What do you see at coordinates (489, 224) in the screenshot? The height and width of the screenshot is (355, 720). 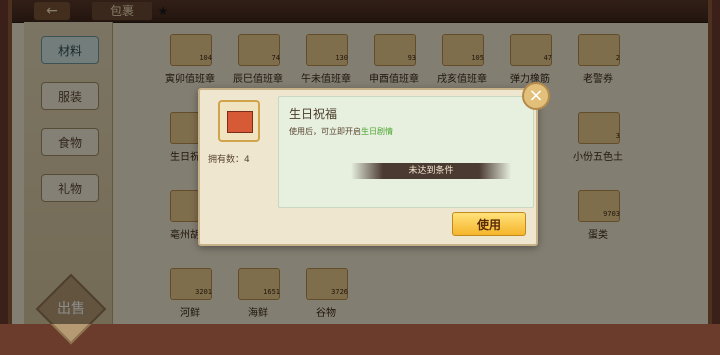 I see `use-button: 使用` at bounding box center [489, 224].